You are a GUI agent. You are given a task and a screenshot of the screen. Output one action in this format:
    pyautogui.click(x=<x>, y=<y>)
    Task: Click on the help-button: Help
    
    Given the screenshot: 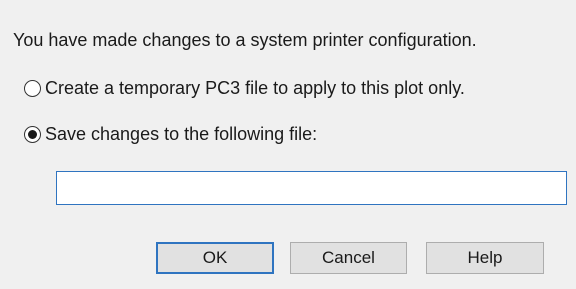 What is the action you would take?
    pyautogui.click(x=485, y=258)
    